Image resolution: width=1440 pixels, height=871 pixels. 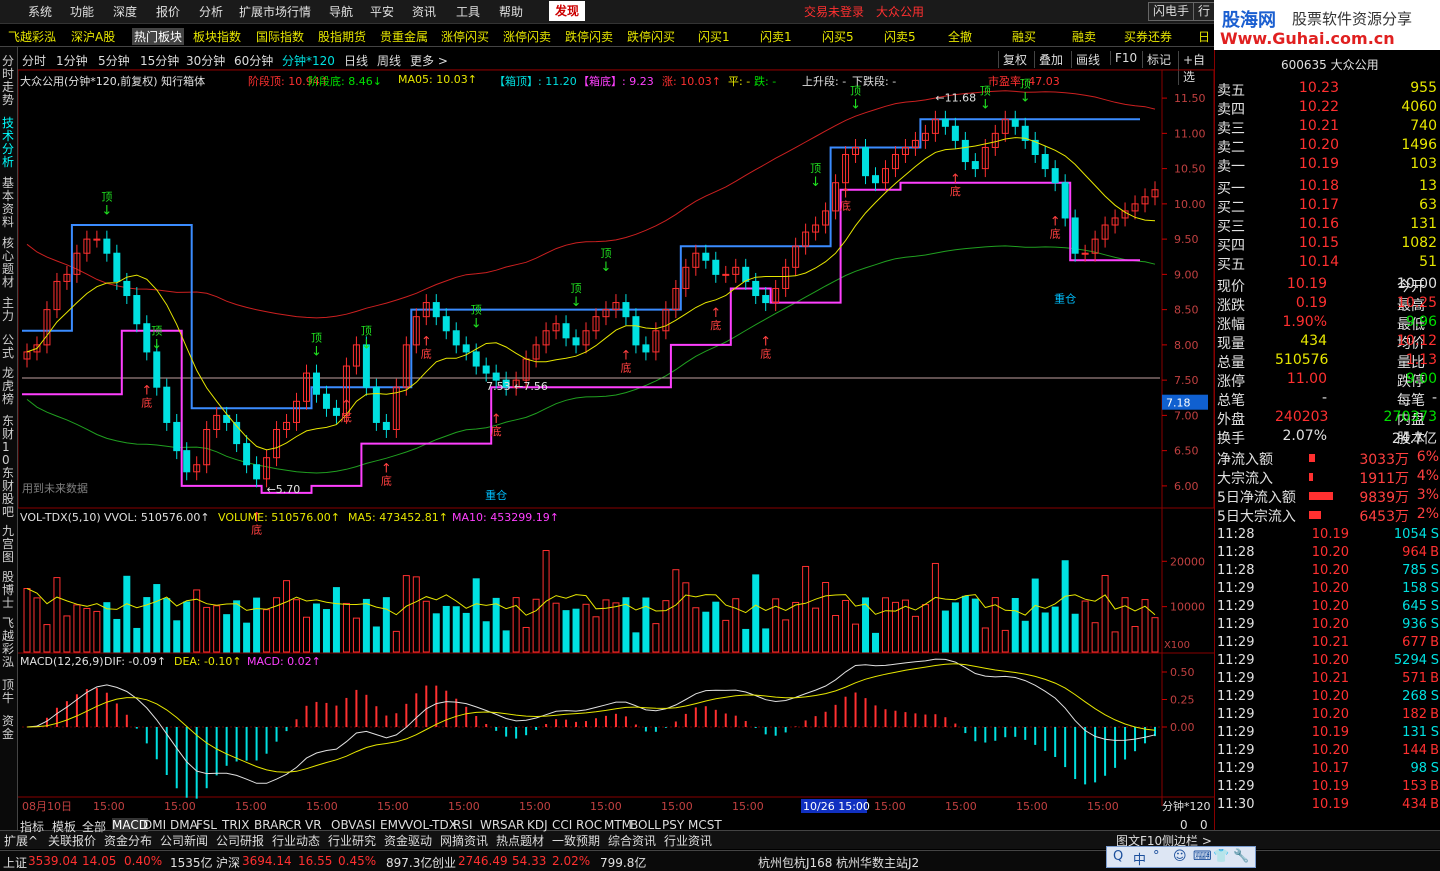 I want to click on info-tab-0: 扩展^, so click(x=21, y=840).